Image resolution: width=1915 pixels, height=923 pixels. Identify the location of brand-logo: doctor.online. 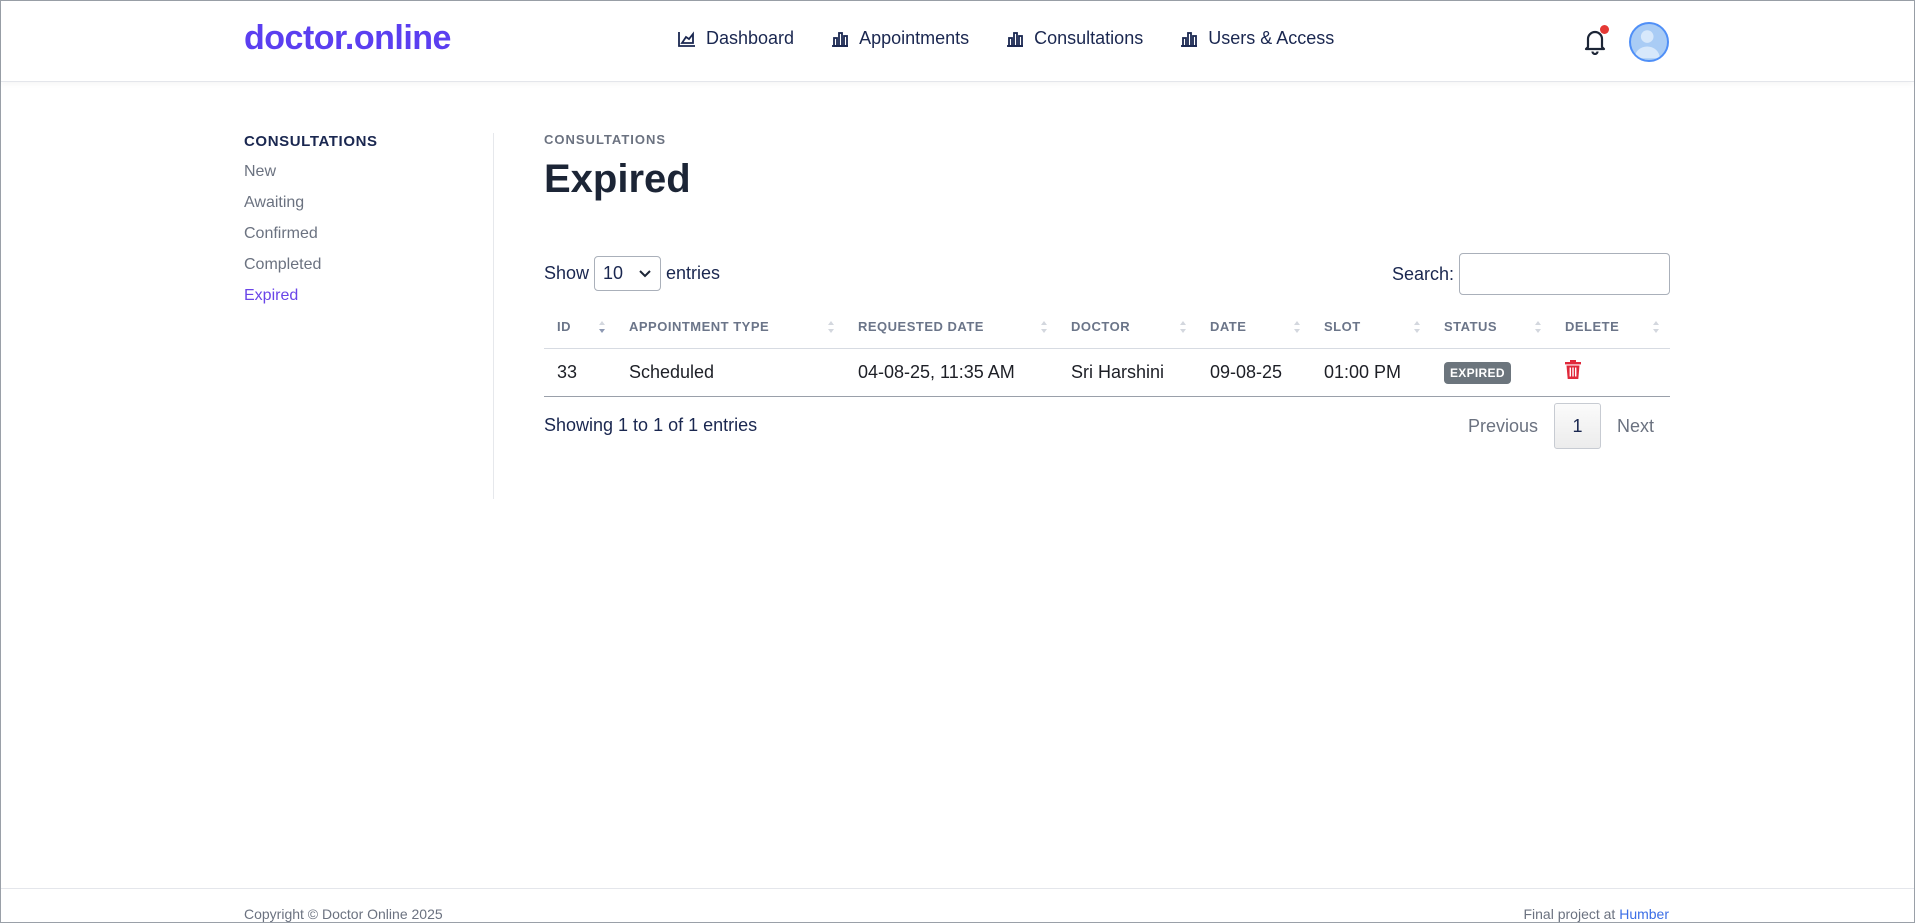
(347, 38).